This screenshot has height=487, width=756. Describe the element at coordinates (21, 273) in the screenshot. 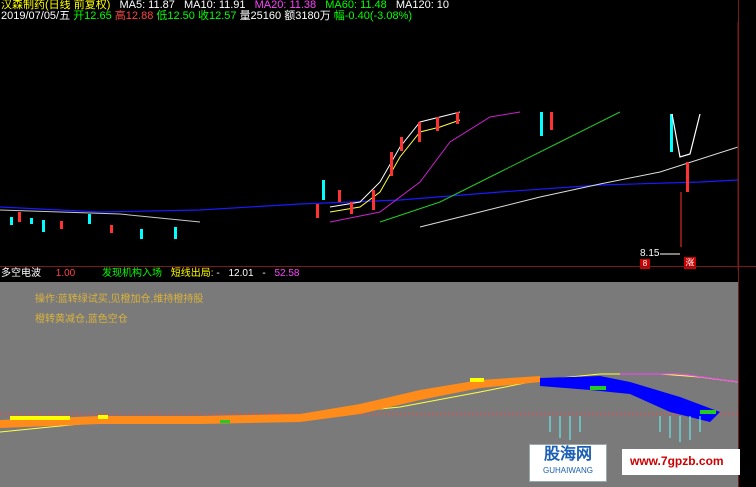

I see `indicator-name: 多空电波` at that location.